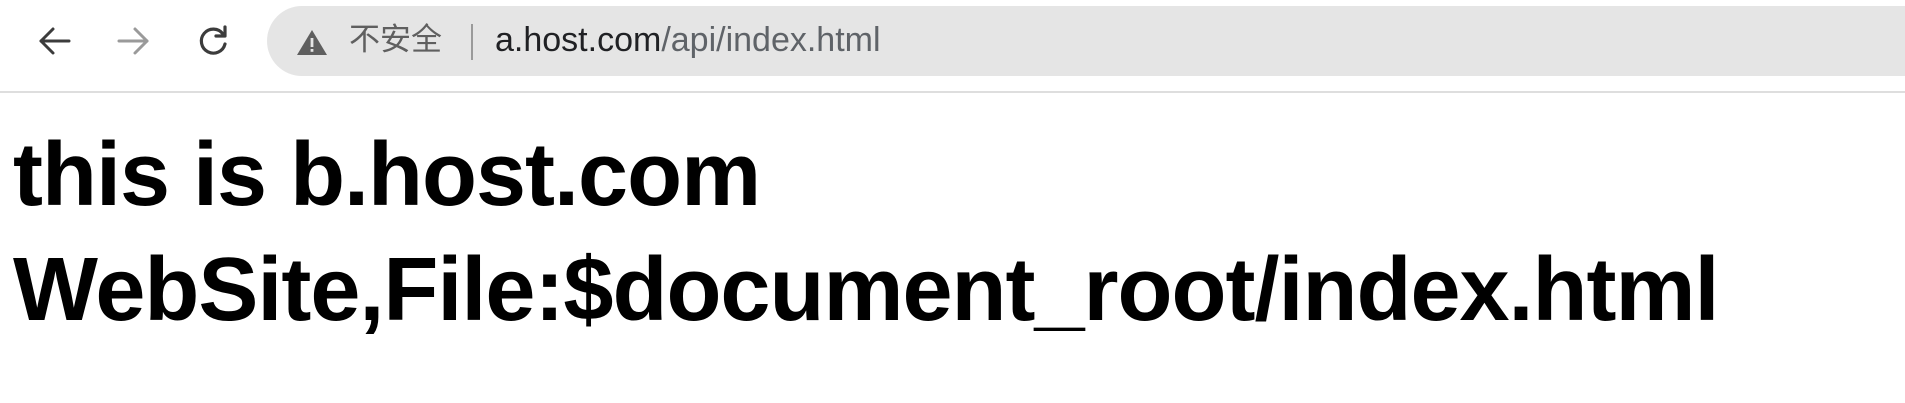 The height and width of the screenshot is (403, 1905). Describe the element at coordinates (771, 40) in the screenshot. I see `url-path: /api/index.html` at that location.